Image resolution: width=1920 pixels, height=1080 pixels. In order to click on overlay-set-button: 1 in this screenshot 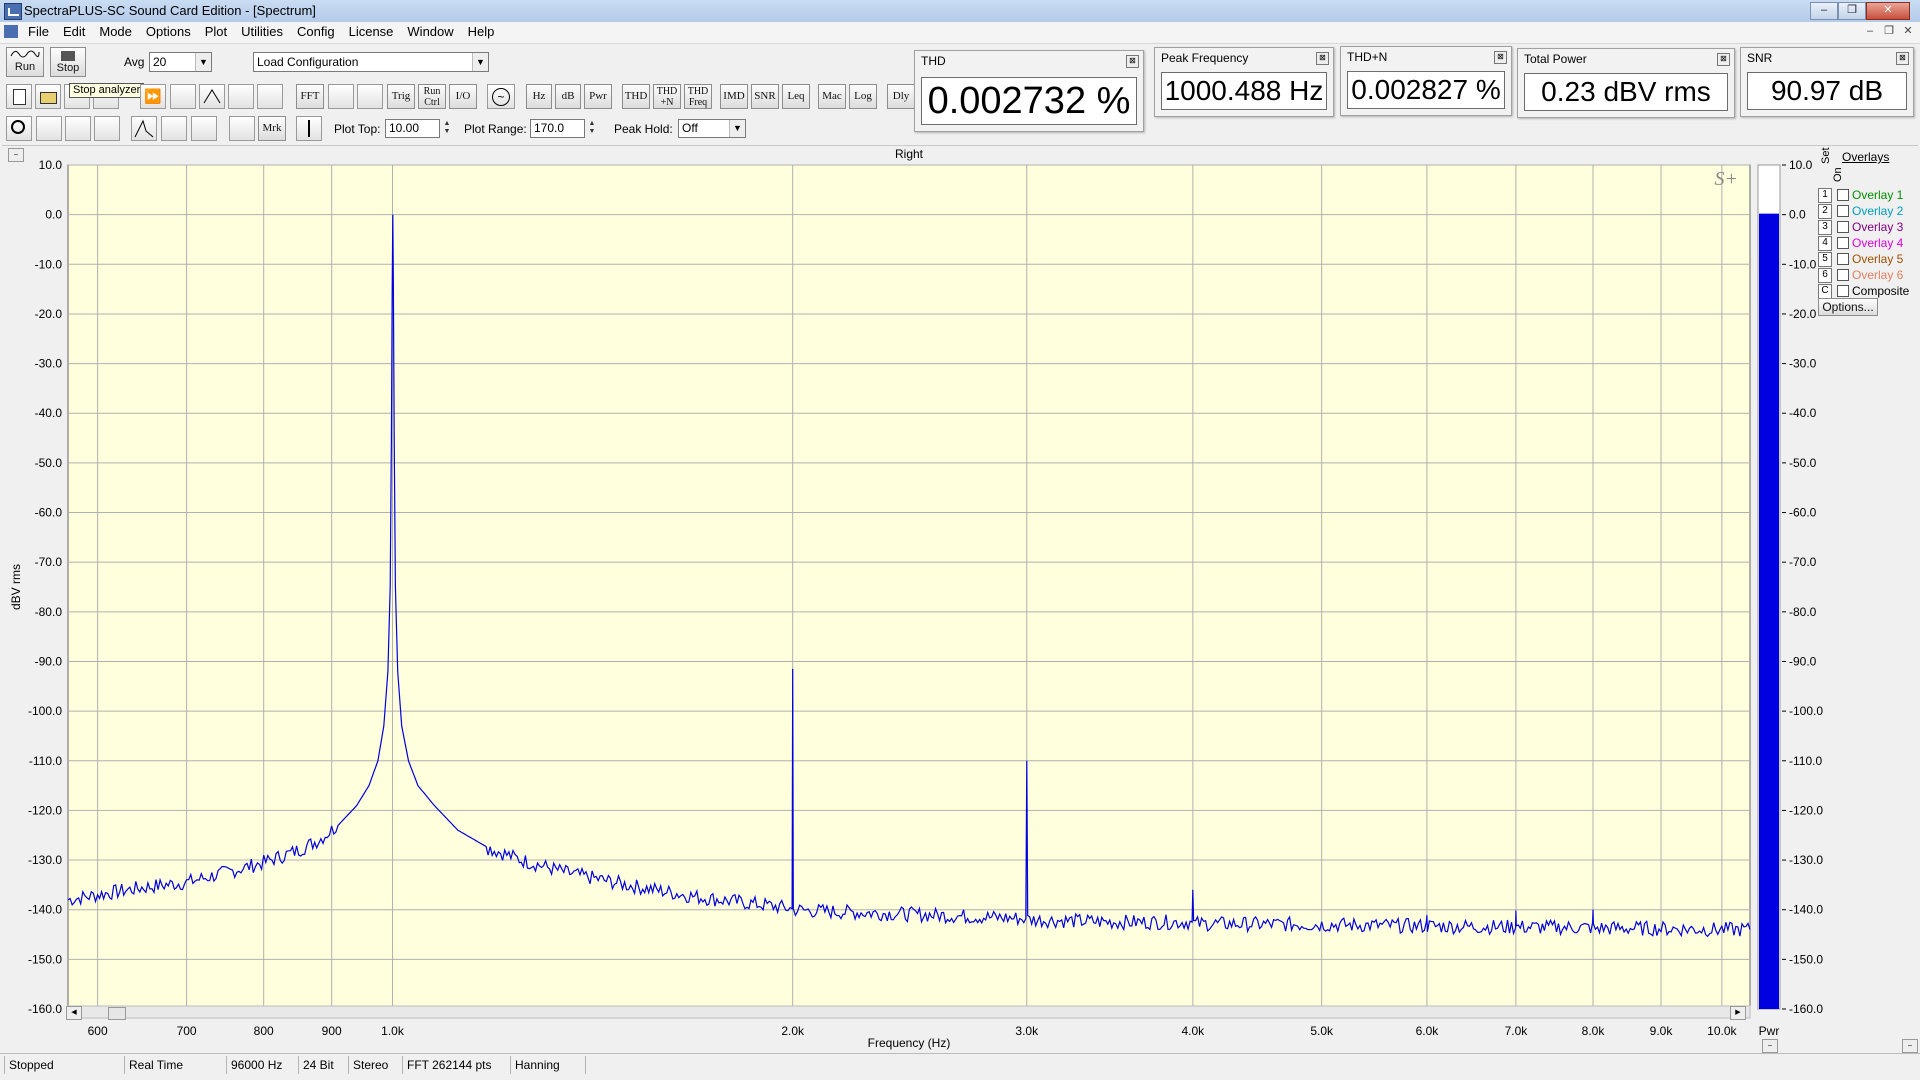, I will do `click(1825, 195)`.